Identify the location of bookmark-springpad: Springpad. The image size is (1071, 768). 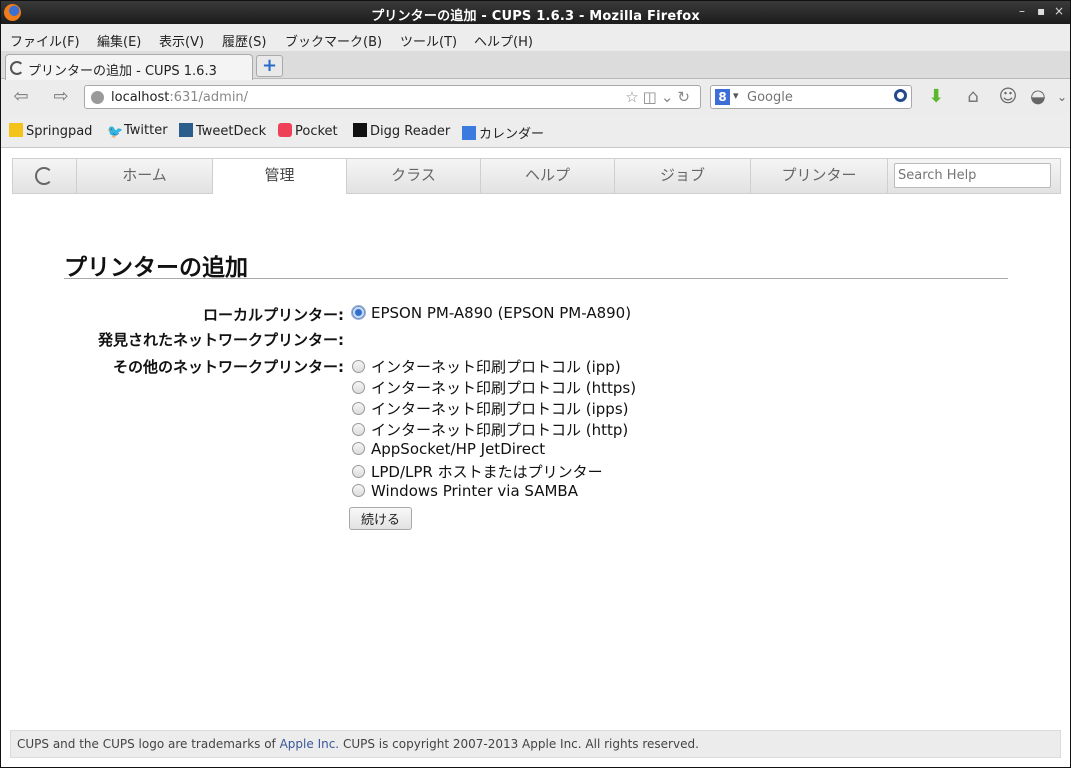
(50, 131).